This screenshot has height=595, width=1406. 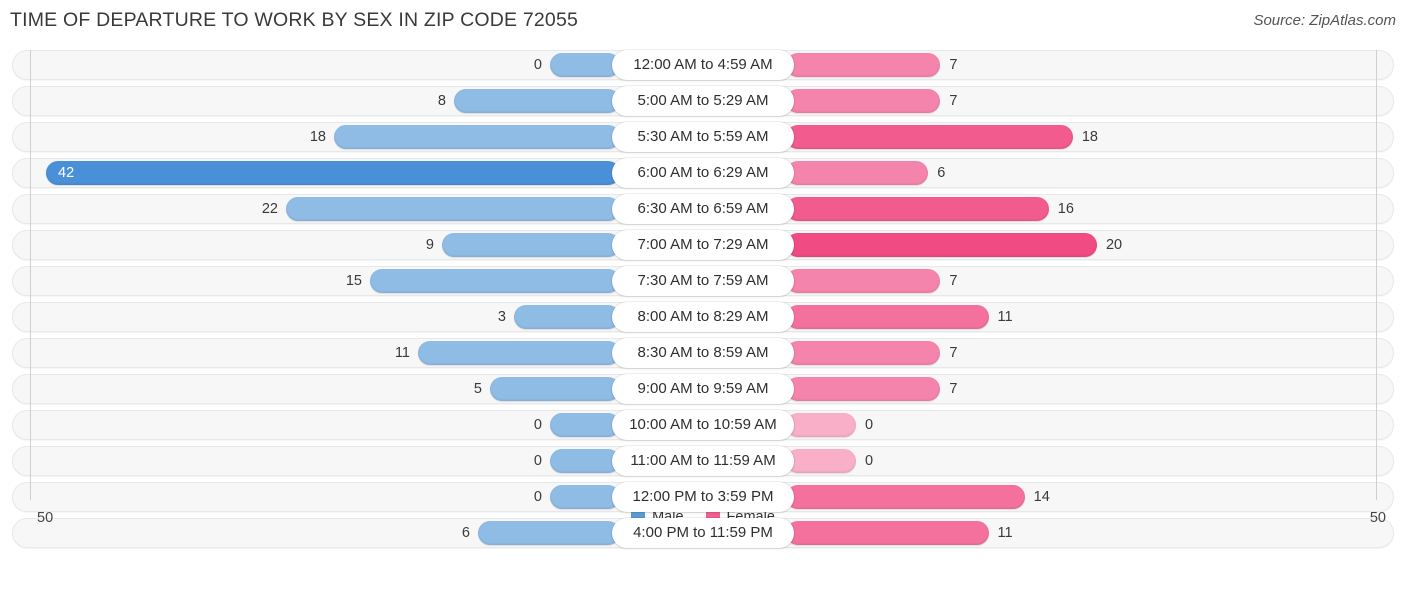 I want to click on row-bars: 0 14 12:00 PM to 3:59 PM, so click(x=703, y=497).